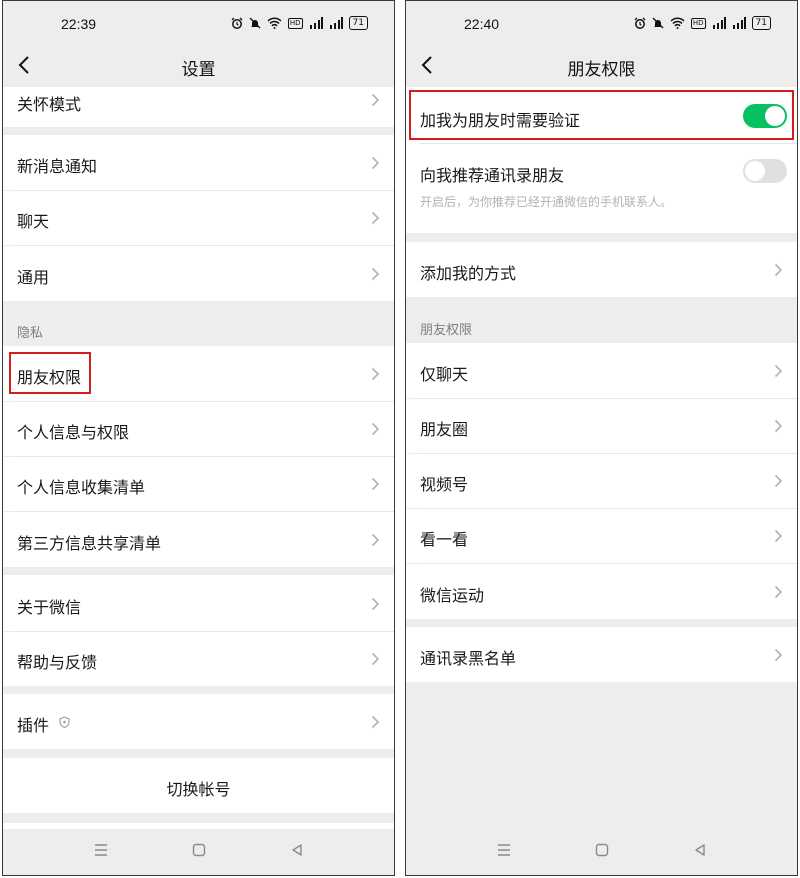 The width and height of the screenshot is (800, 878). I want to click on recommend-contacts-toggle, so click(765, 171).